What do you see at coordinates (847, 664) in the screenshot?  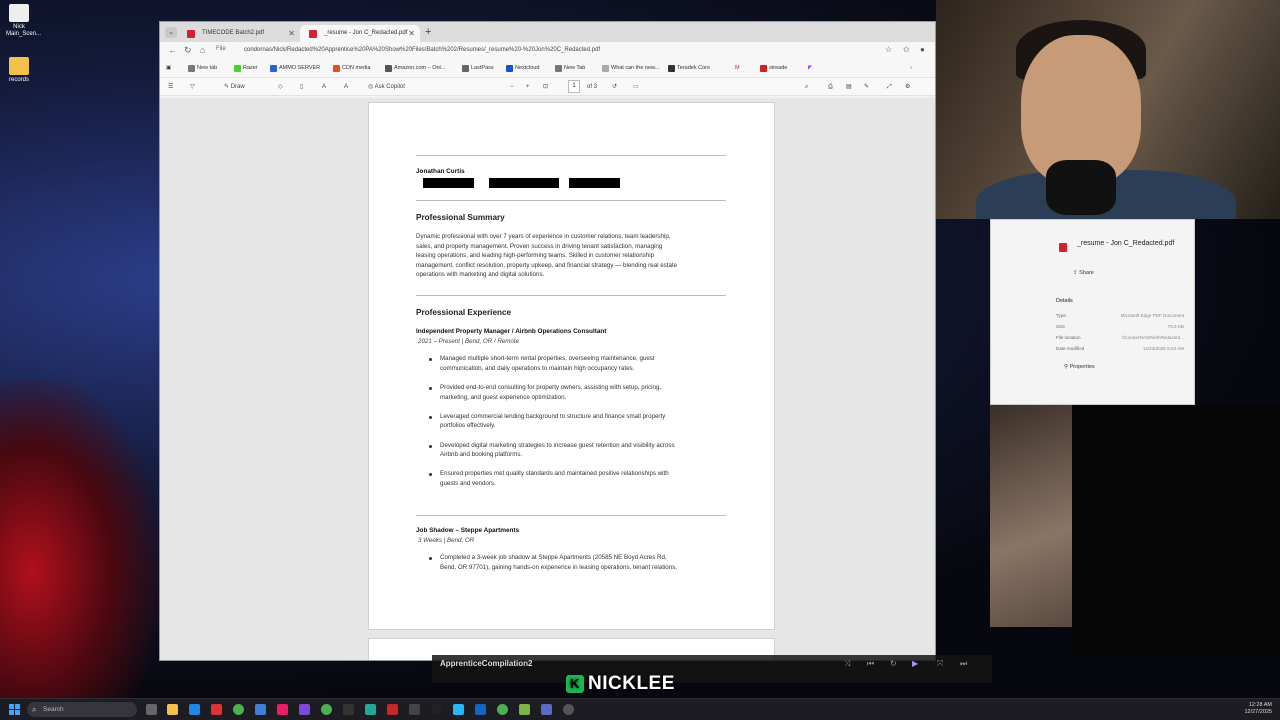 I see `shuffle-icon: ⤨` at bounding box center [847, 664].